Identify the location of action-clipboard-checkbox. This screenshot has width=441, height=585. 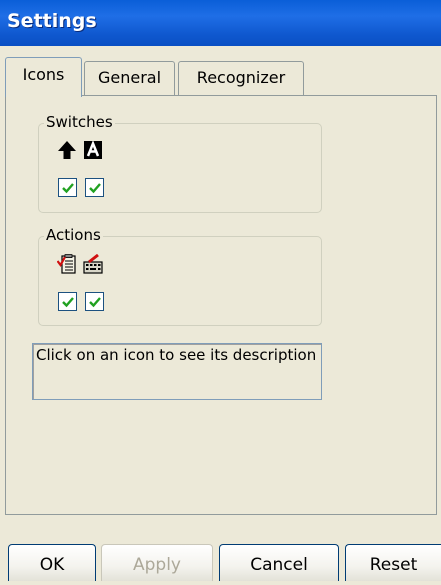
(67, 301).